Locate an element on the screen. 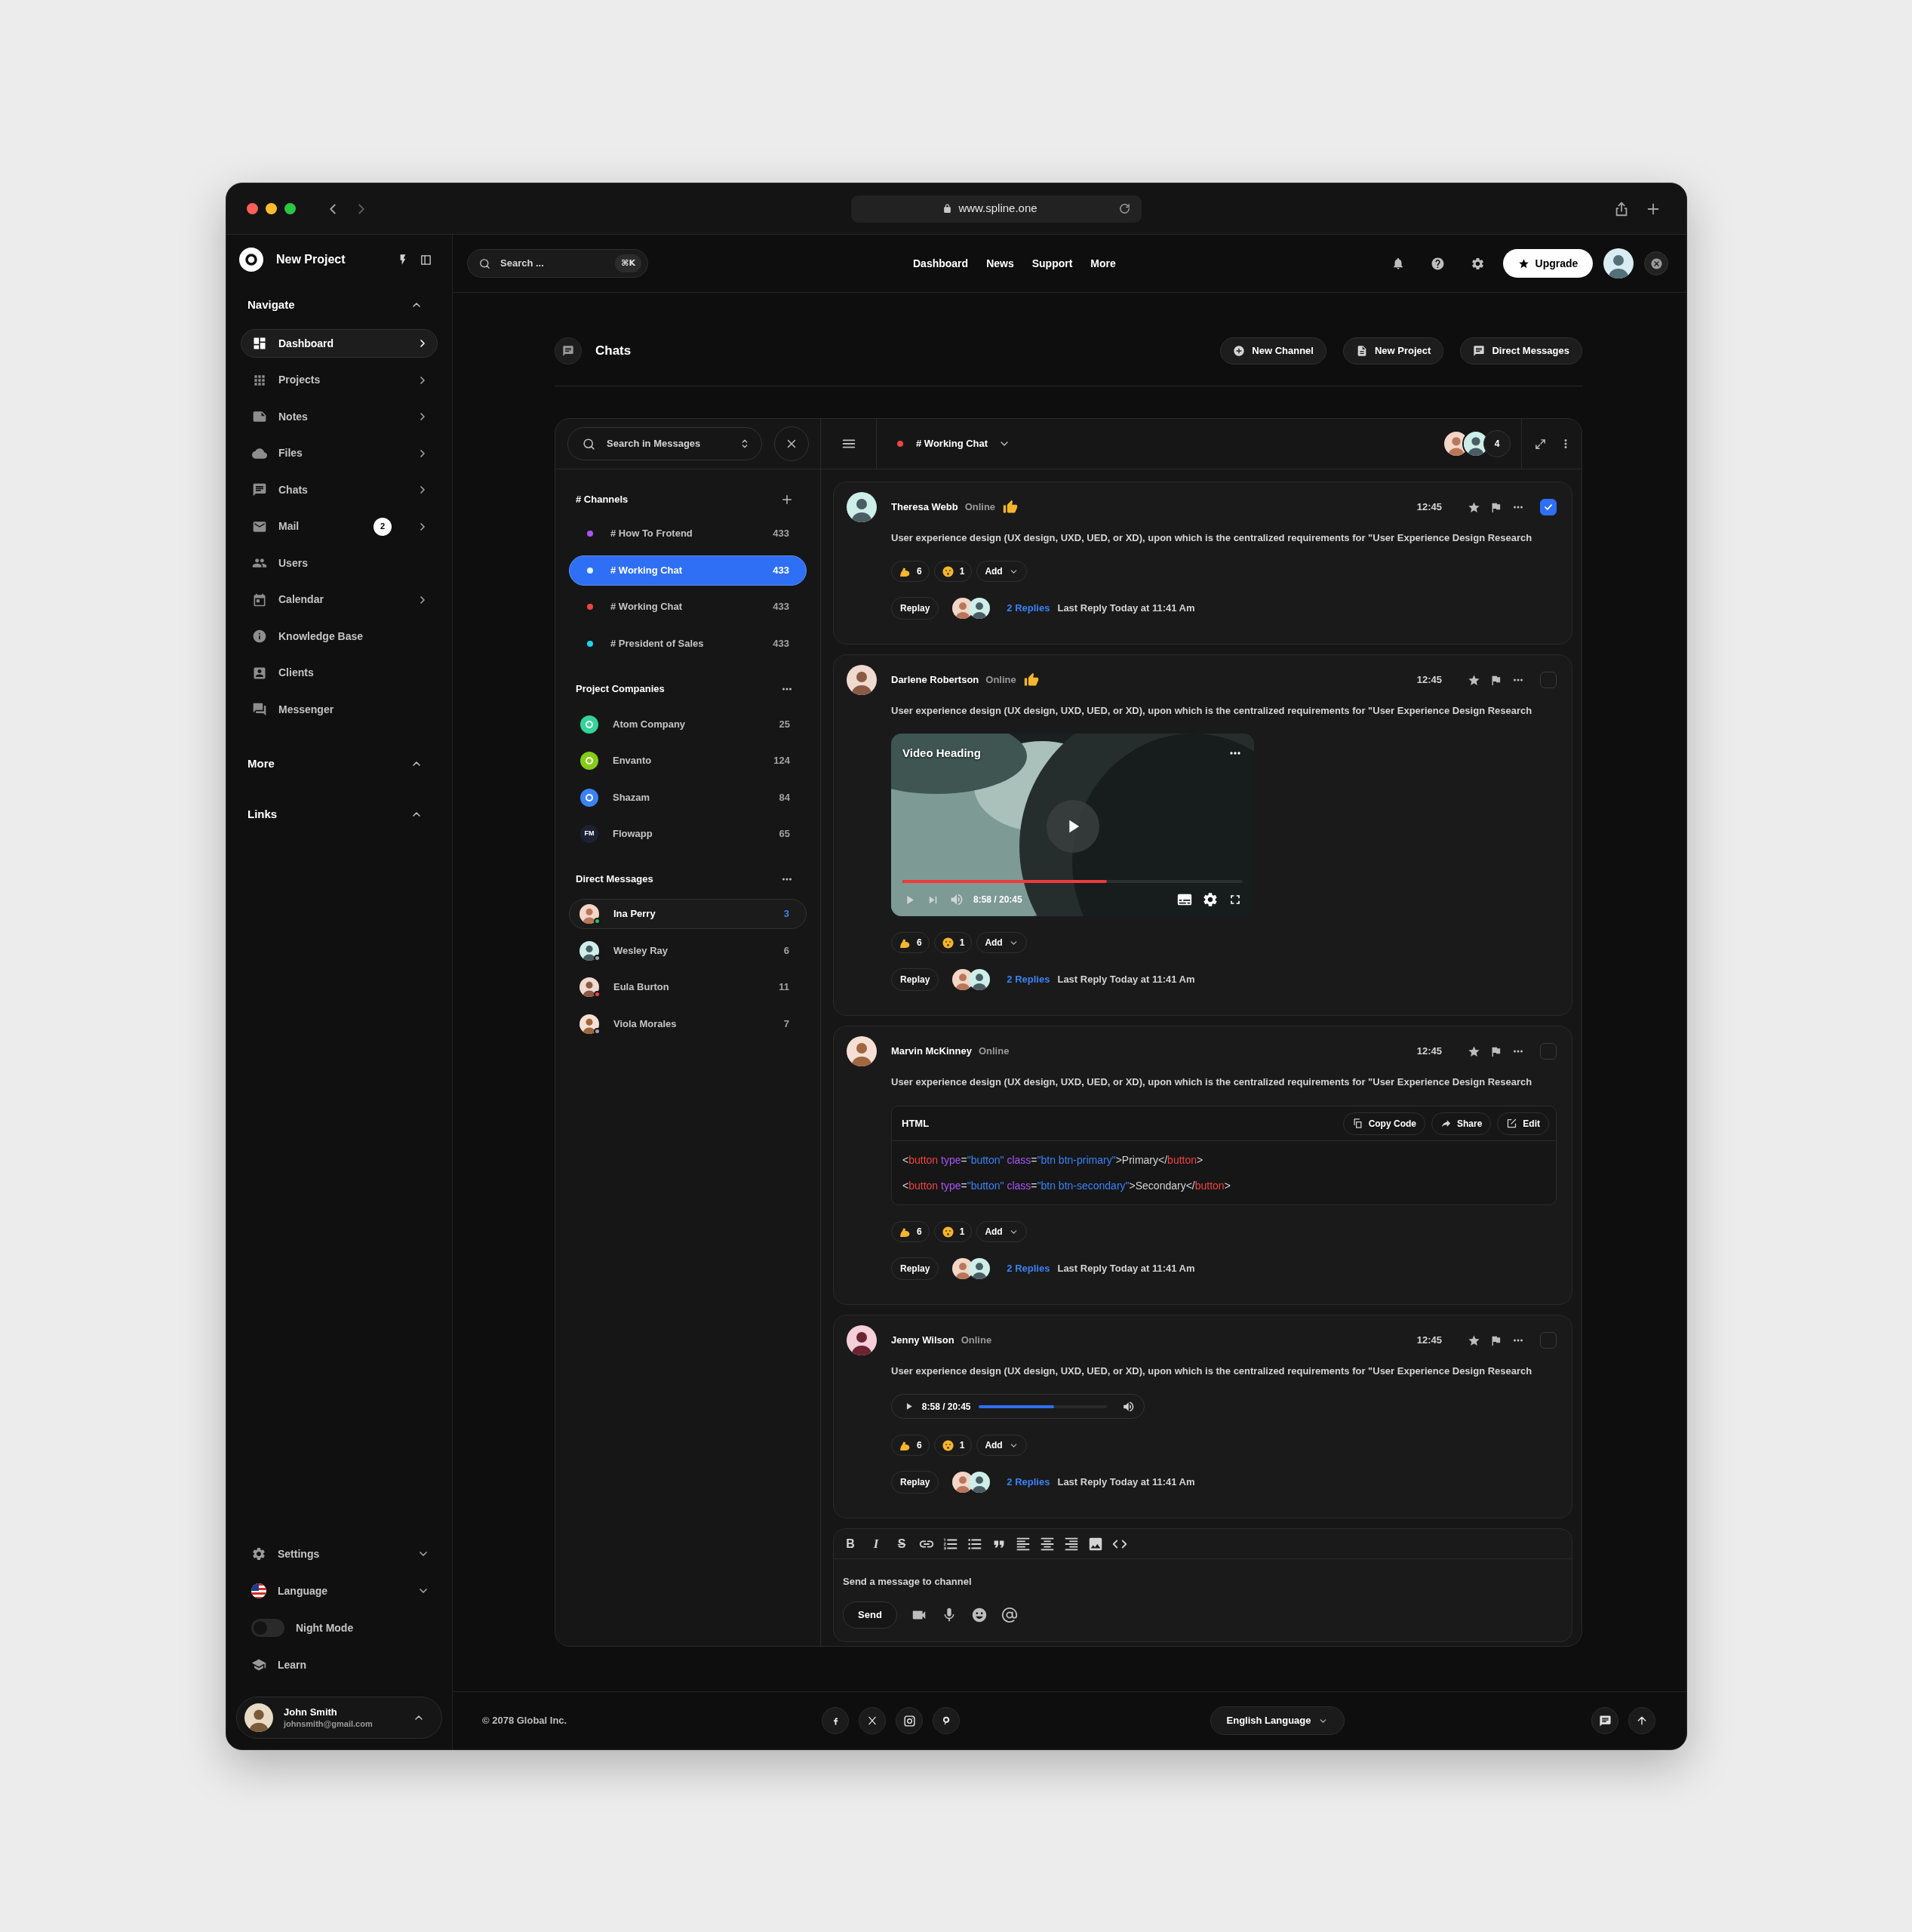  nav-item: Users is located at coordinates (339, 563).